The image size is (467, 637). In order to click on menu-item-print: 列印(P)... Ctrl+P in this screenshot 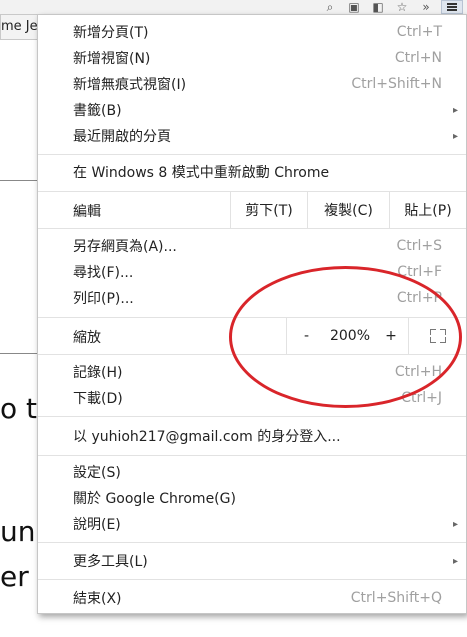, I will do `click(252, 298)`.